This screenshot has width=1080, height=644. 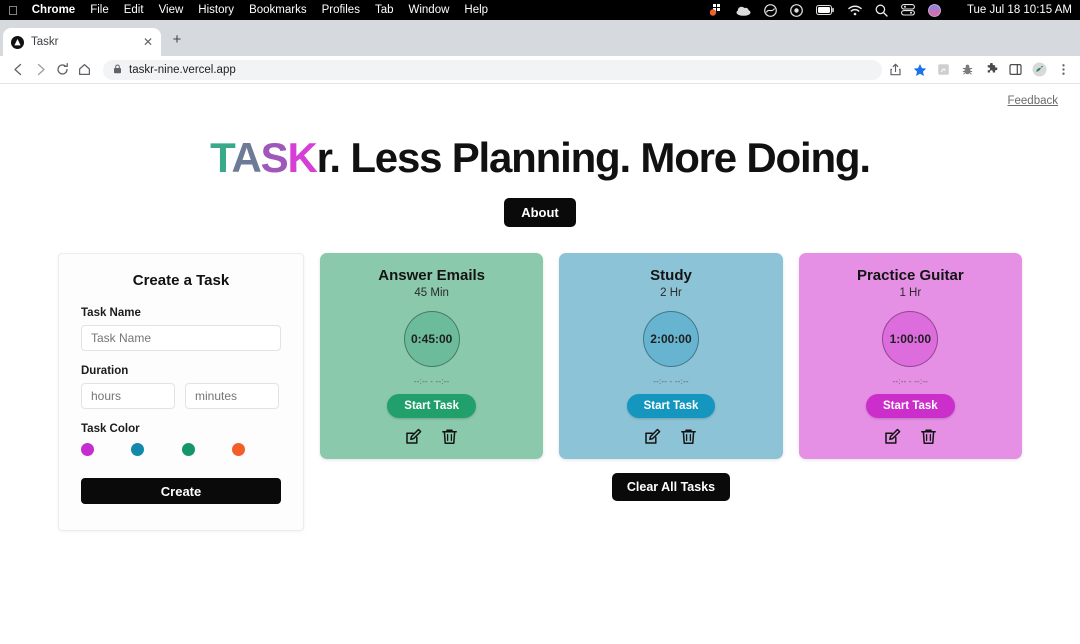 What do you see at coordinates (181, 491) in the screenshot?
I see `create-button: Create` at bounding box center [181, 491].